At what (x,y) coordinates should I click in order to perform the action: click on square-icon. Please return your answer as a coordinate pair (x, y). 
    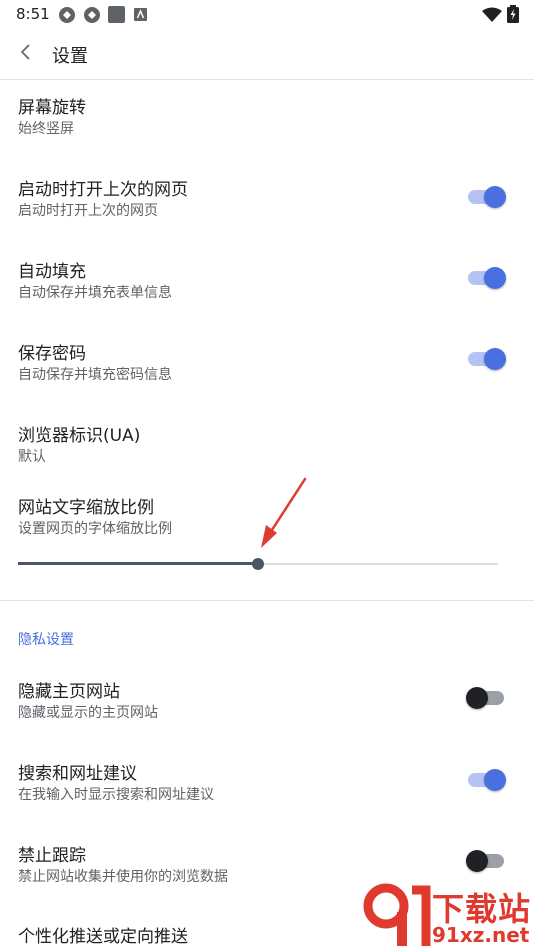
    Looking at the image, I should click on (116, 14).